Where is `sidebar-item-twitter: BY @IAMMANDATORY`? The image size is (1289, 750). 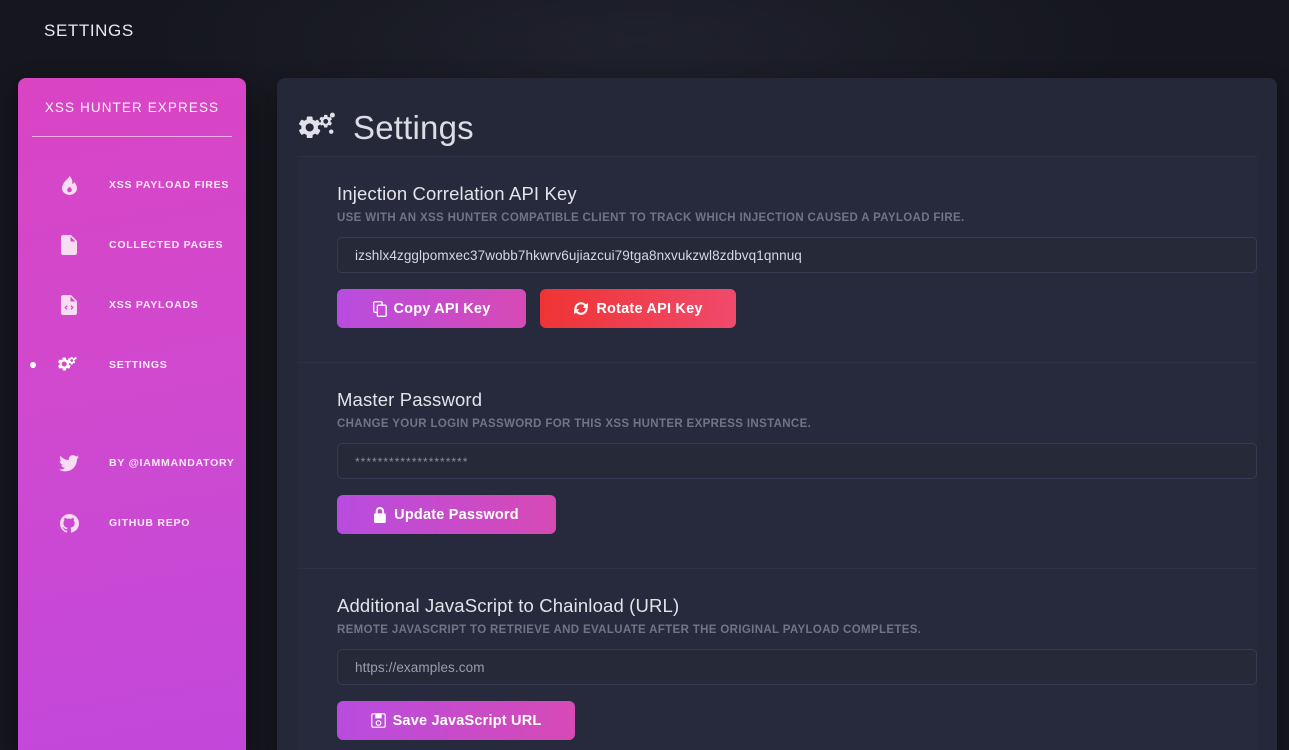 sidebar-item-twitter: BY @IAMMANDATORY is located at coordinates (132, 463).